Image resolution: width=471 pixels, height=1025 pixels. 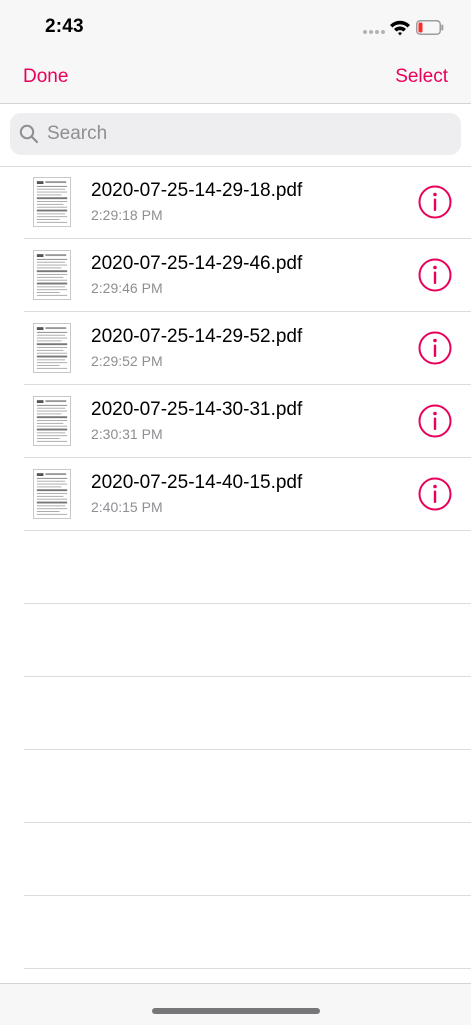 What do you see at coordinates (235, 1004) in the screenshot?
I see `bottom-toolbar` at bounding box center [235, 1004].